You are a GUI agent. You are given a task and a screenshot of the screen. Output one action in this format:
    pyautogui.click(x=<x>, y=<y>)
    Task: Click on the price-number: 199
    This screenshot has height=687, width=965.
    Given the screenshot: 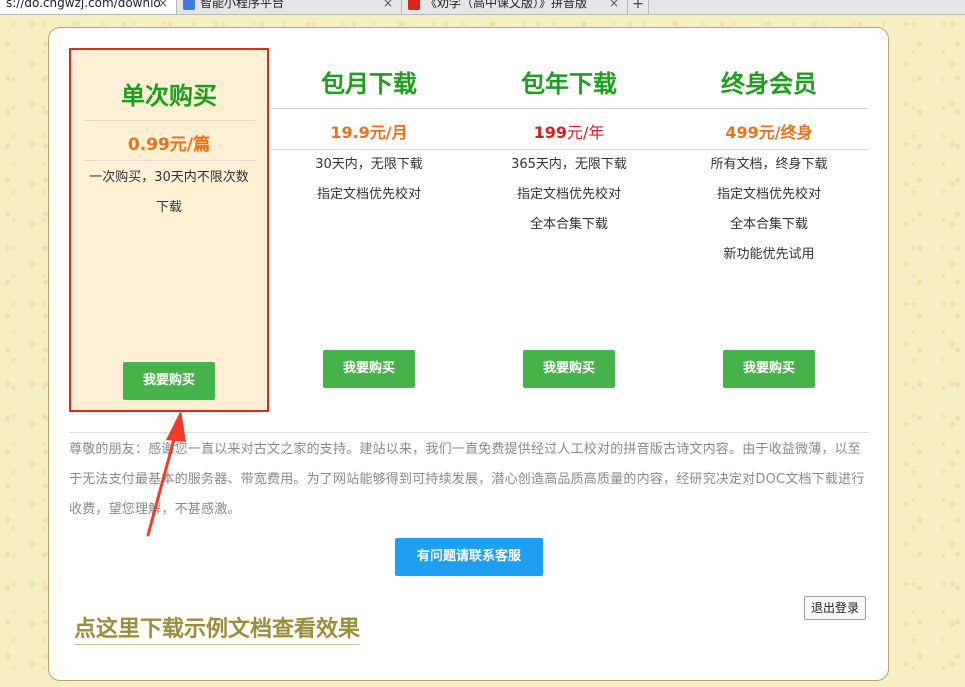 What is the action you would take?
    pyautogui.click(x=550, y=132)
    